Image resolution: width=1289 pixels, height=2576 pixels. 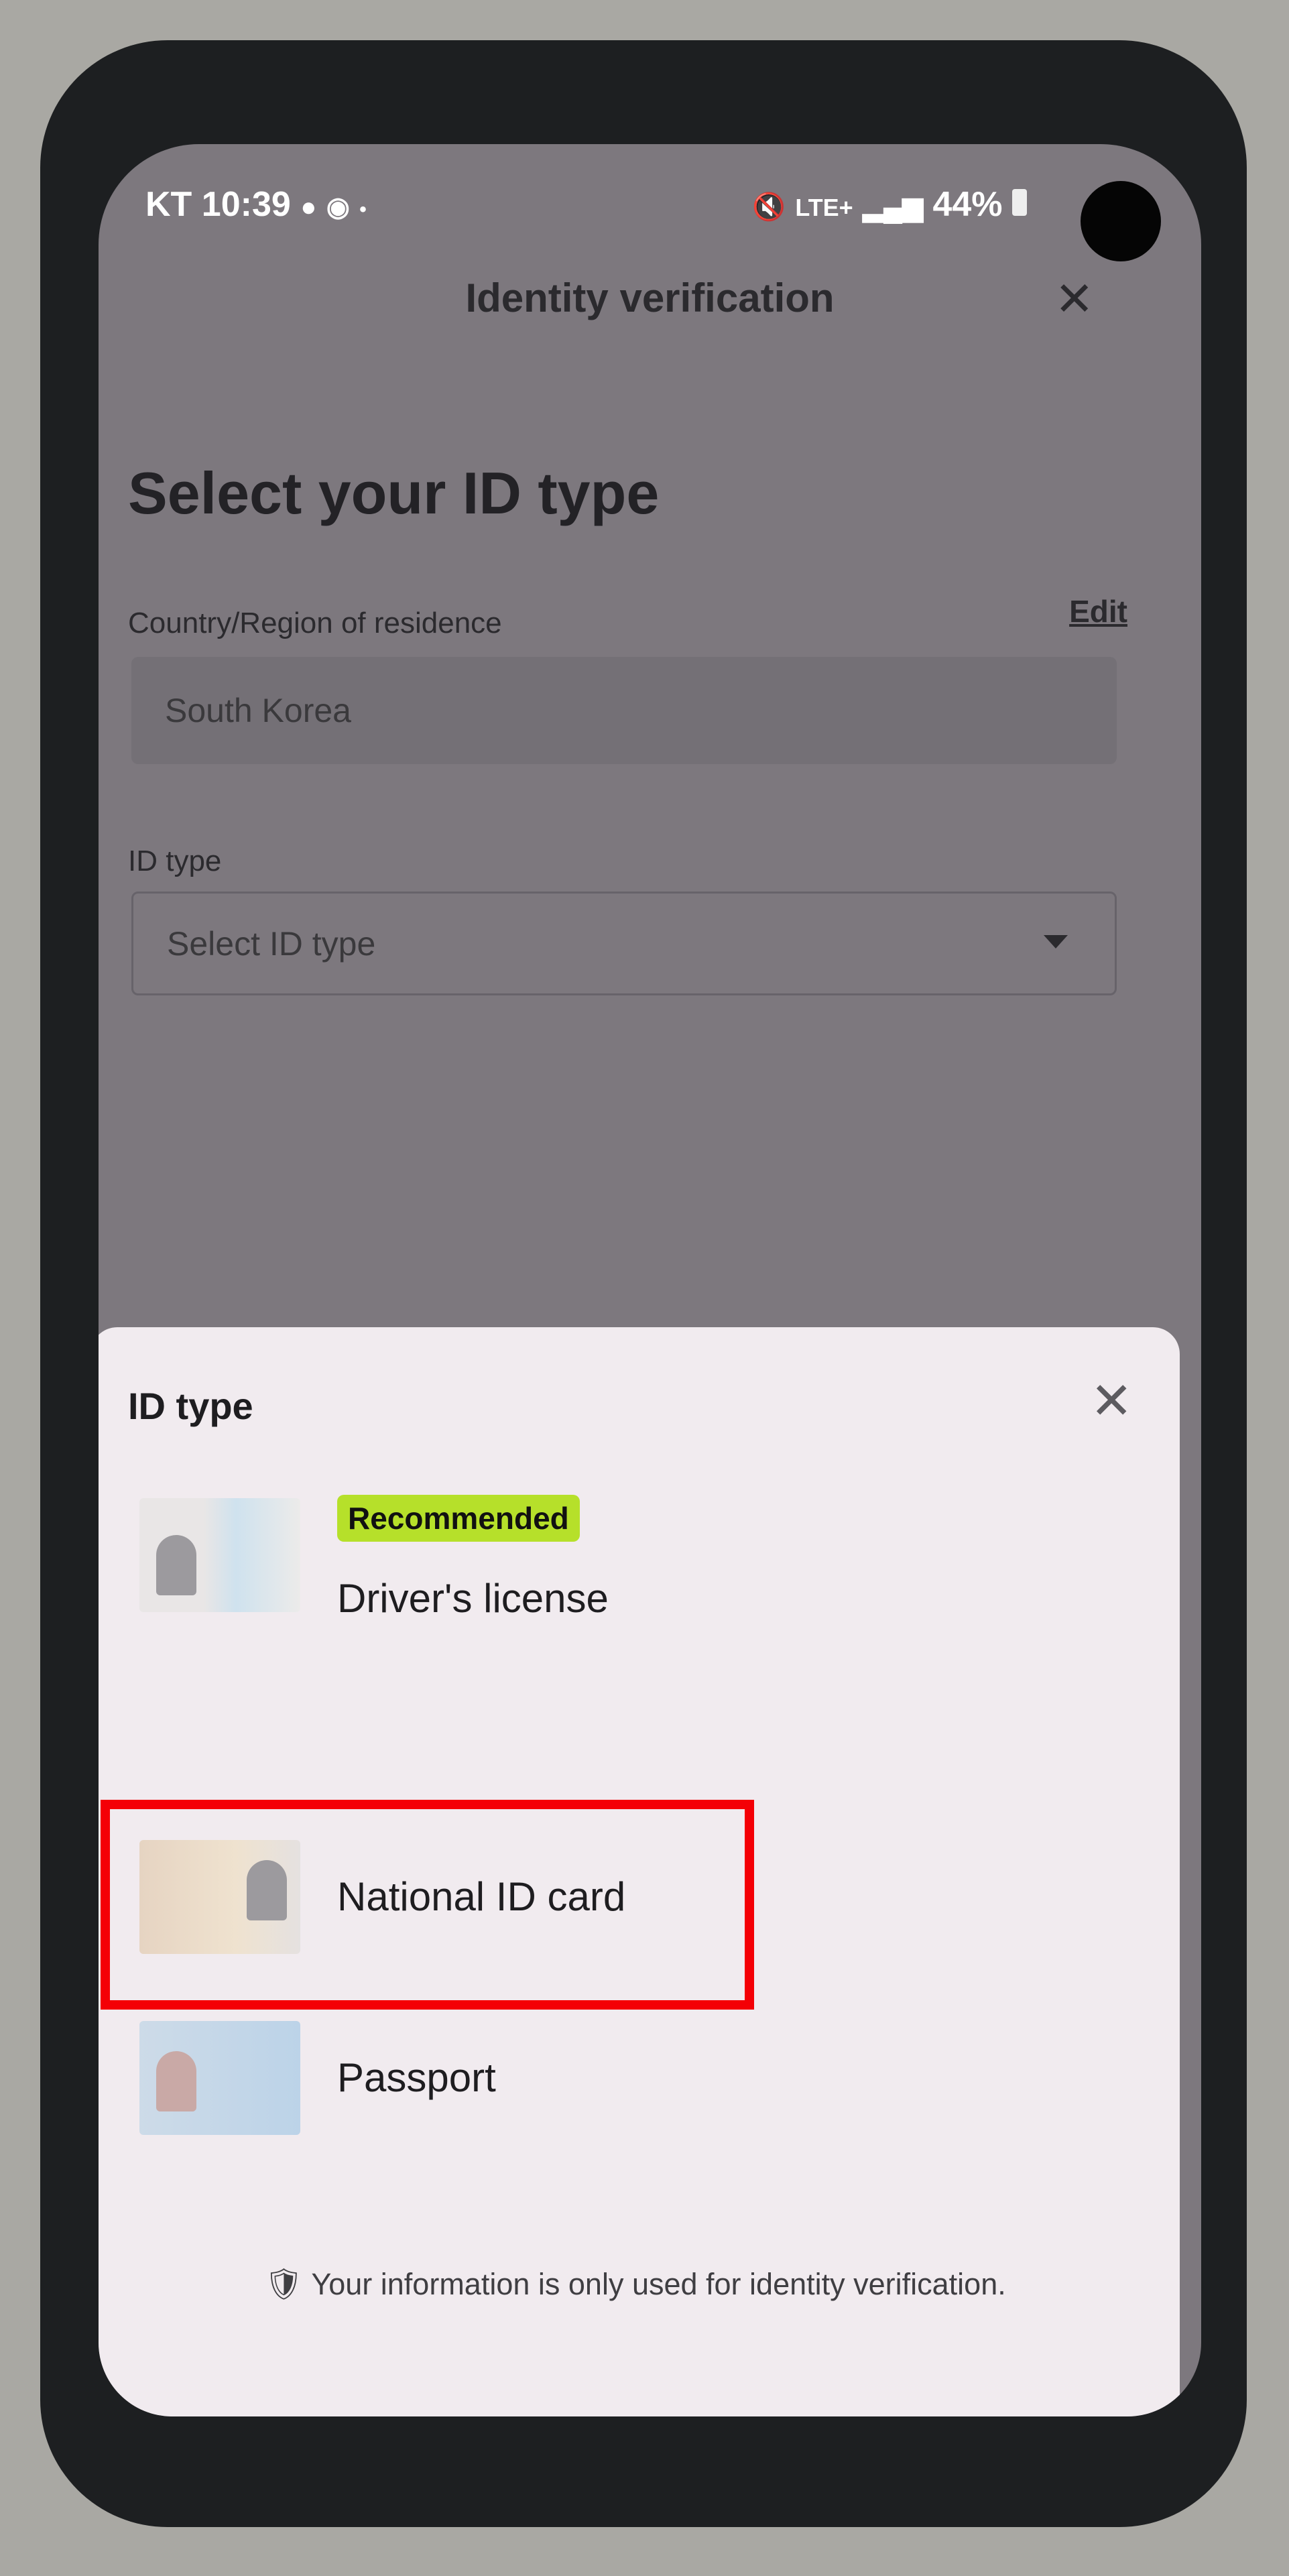 What do you see at coordinates (175, 861) in the screenshot?
I see `id-type-label: ID type` at bounding box center [175, 861].